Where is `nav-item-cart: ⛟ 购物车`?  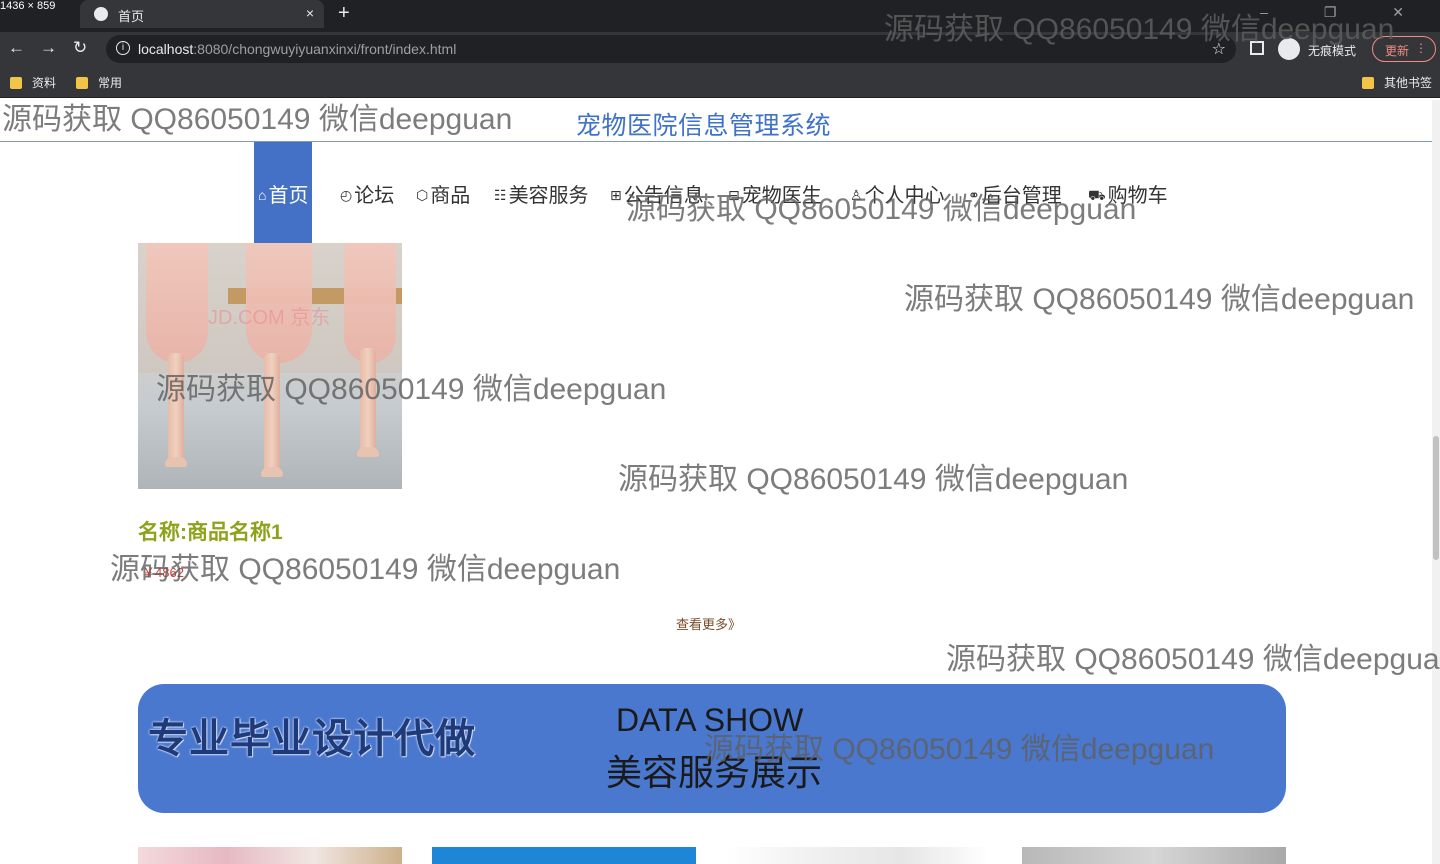
nav-item-cart: ⛟ 购物车 is located at coordinates (1128, 192).